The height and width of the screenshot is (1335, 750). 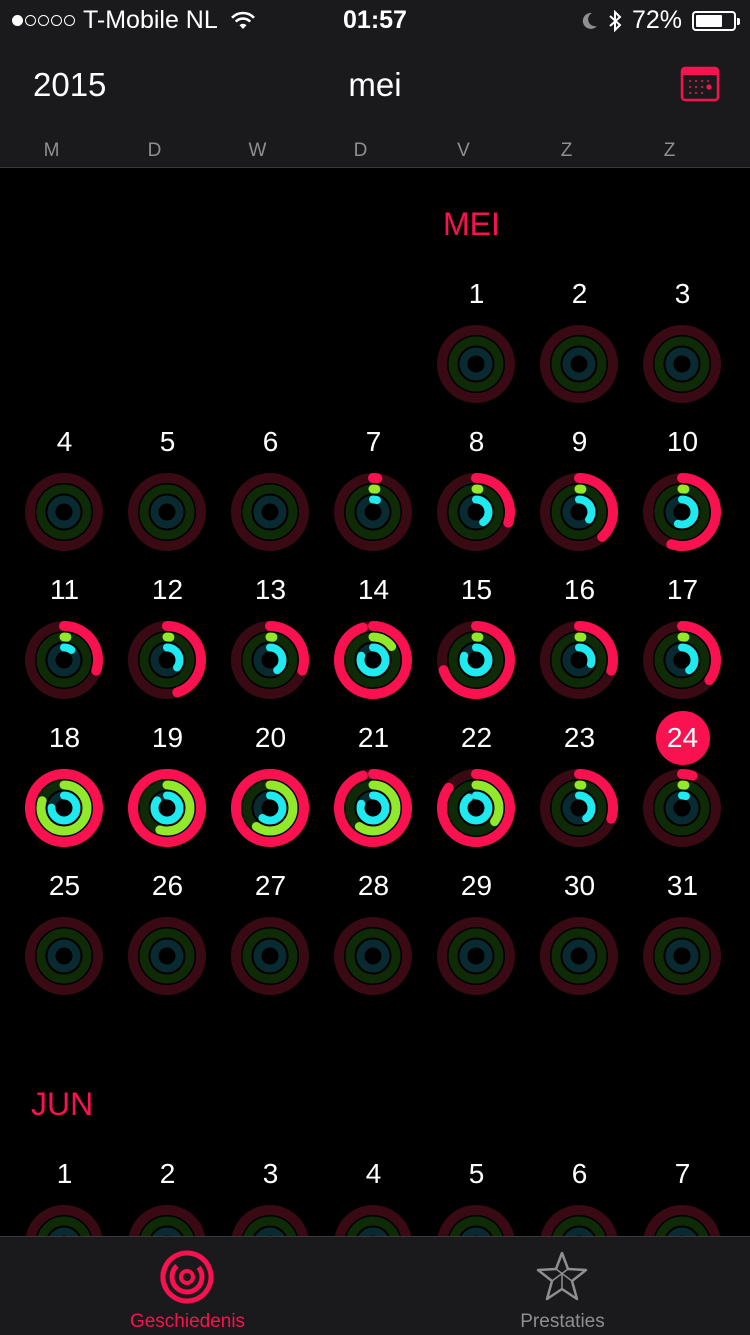 I want to click on page-title: mei, so click(x=375, y=84).